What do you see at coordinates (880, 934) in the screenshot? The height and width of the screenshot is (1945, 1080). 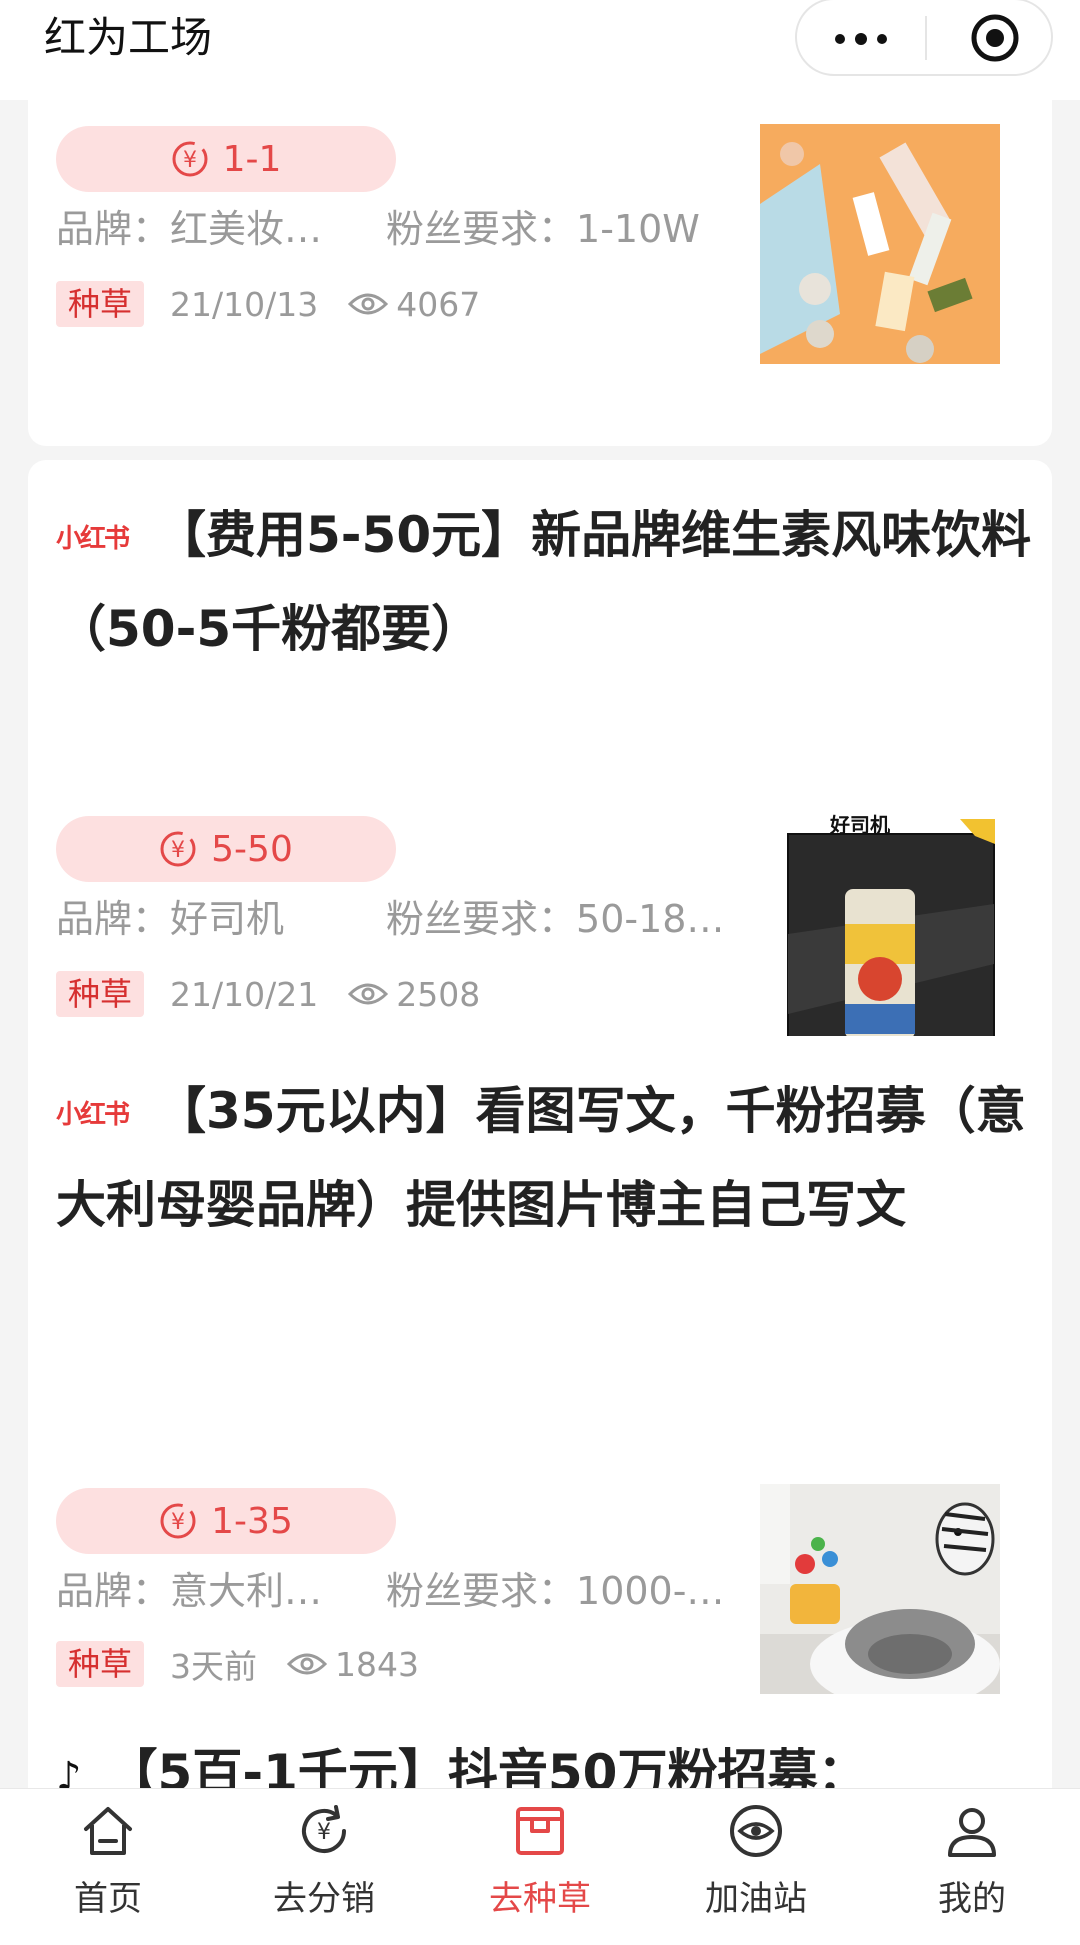 I see `product-thumbnail: 好司机` at bounding box center [880, 934].